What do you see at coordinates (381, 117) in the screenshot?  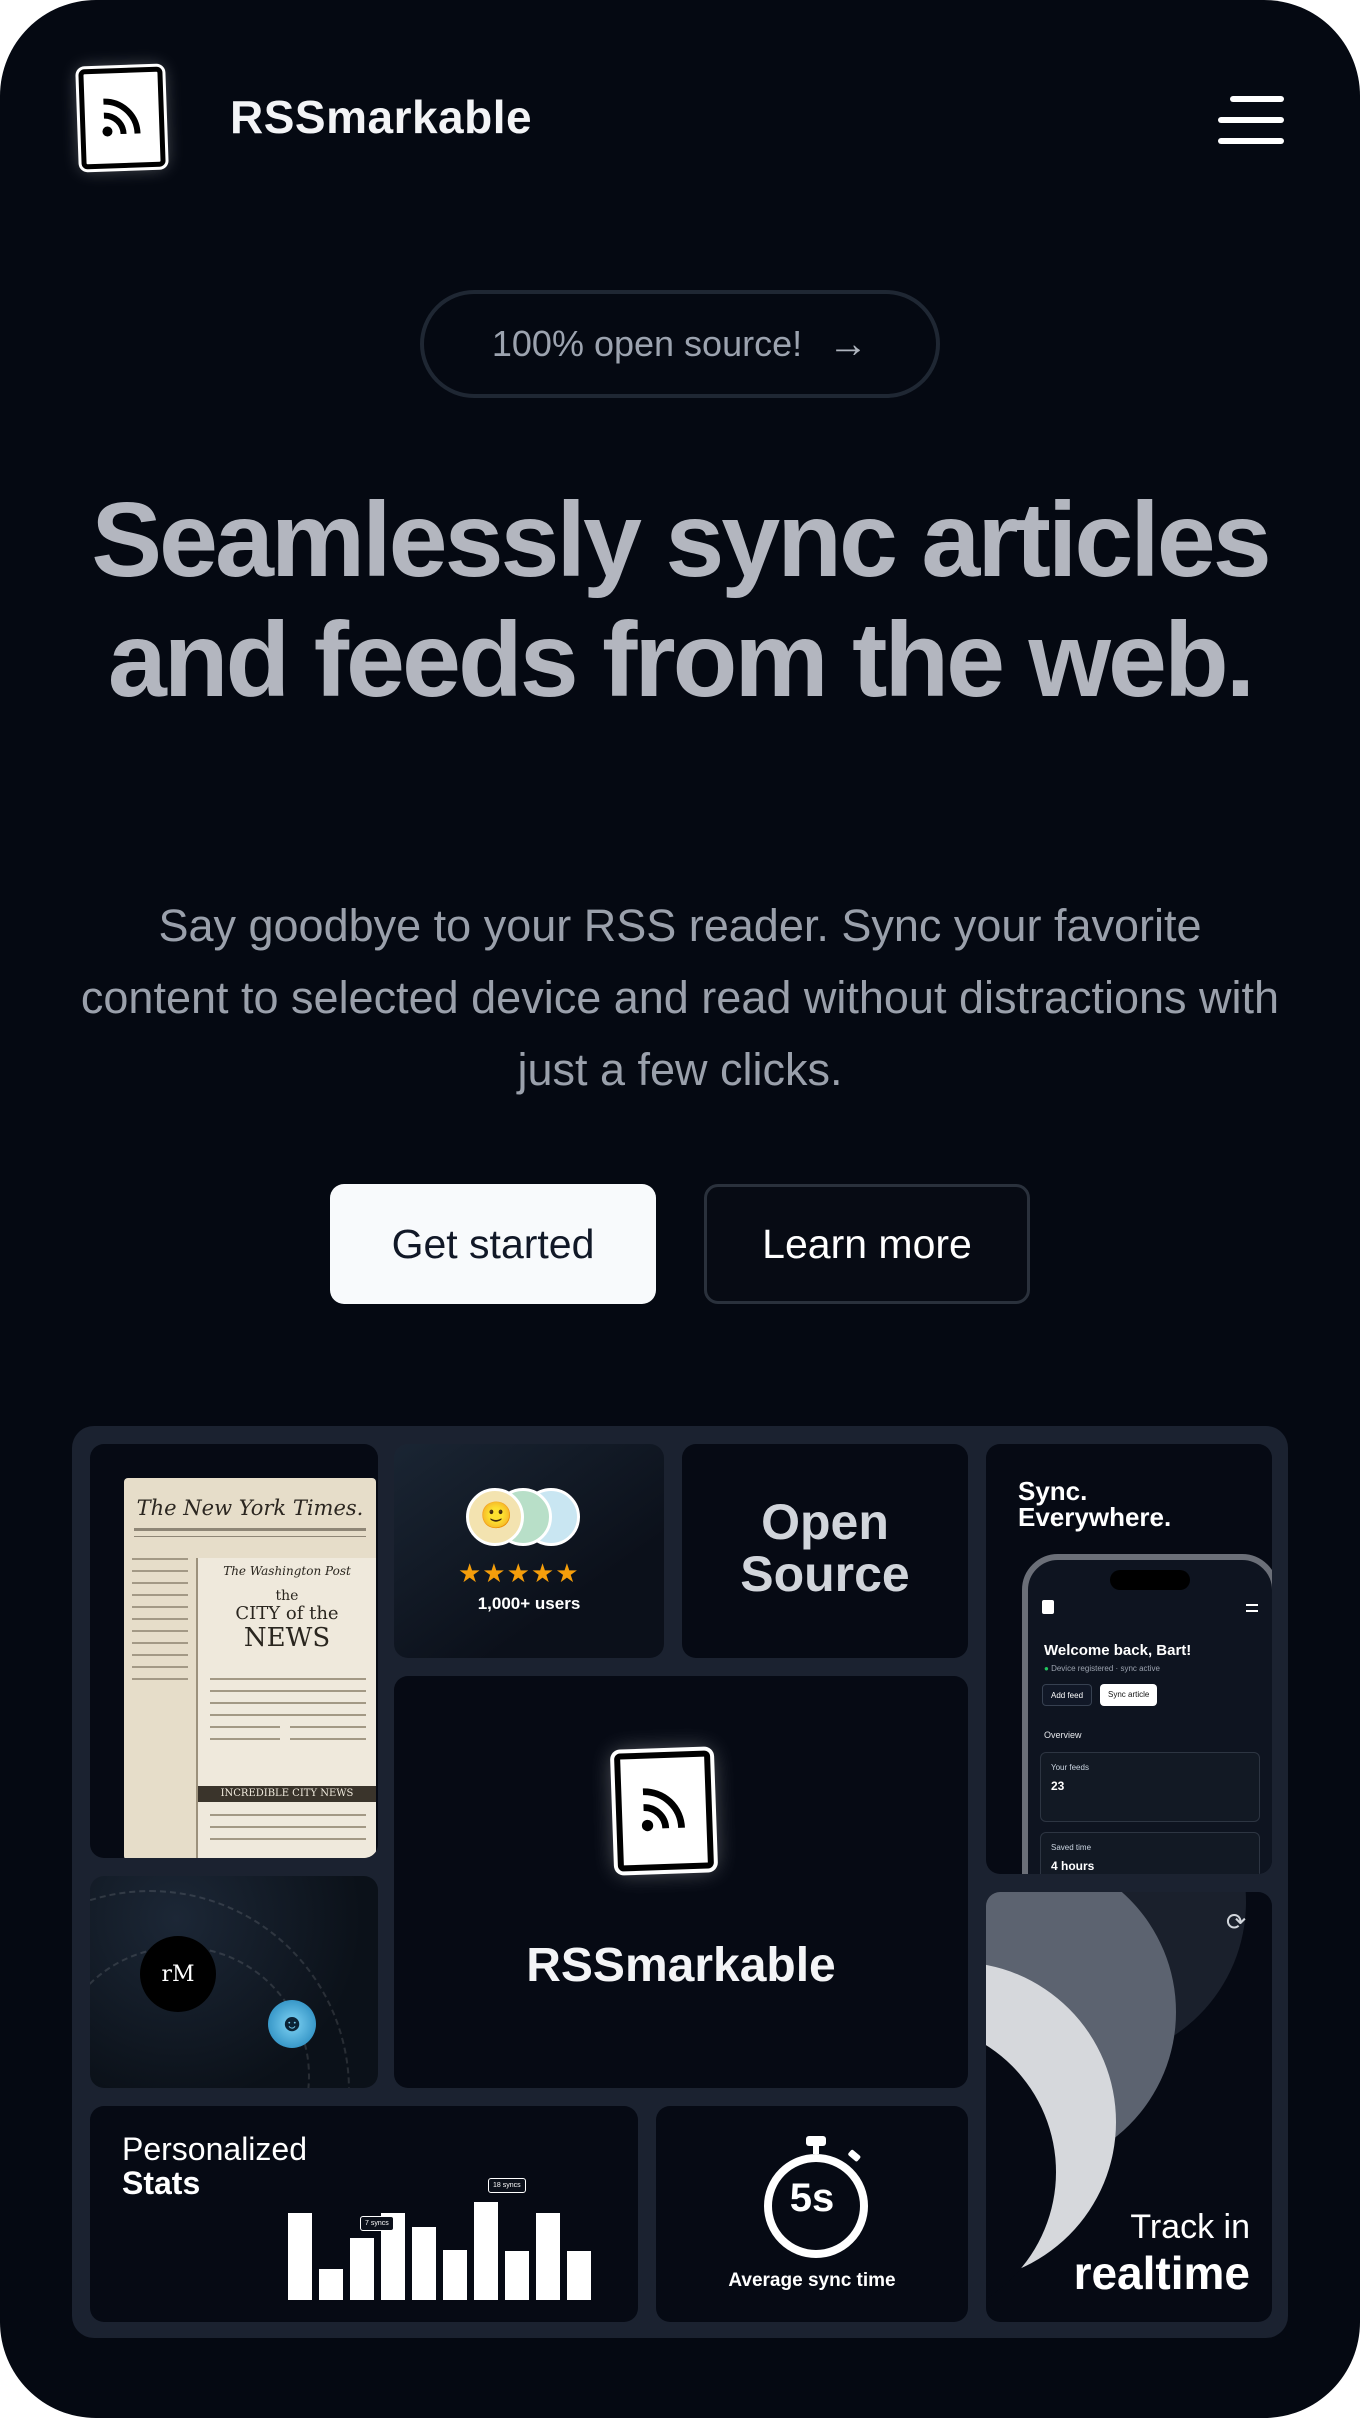 I see `brand-name: RSSmarkable` at bounding box center [381, 117].